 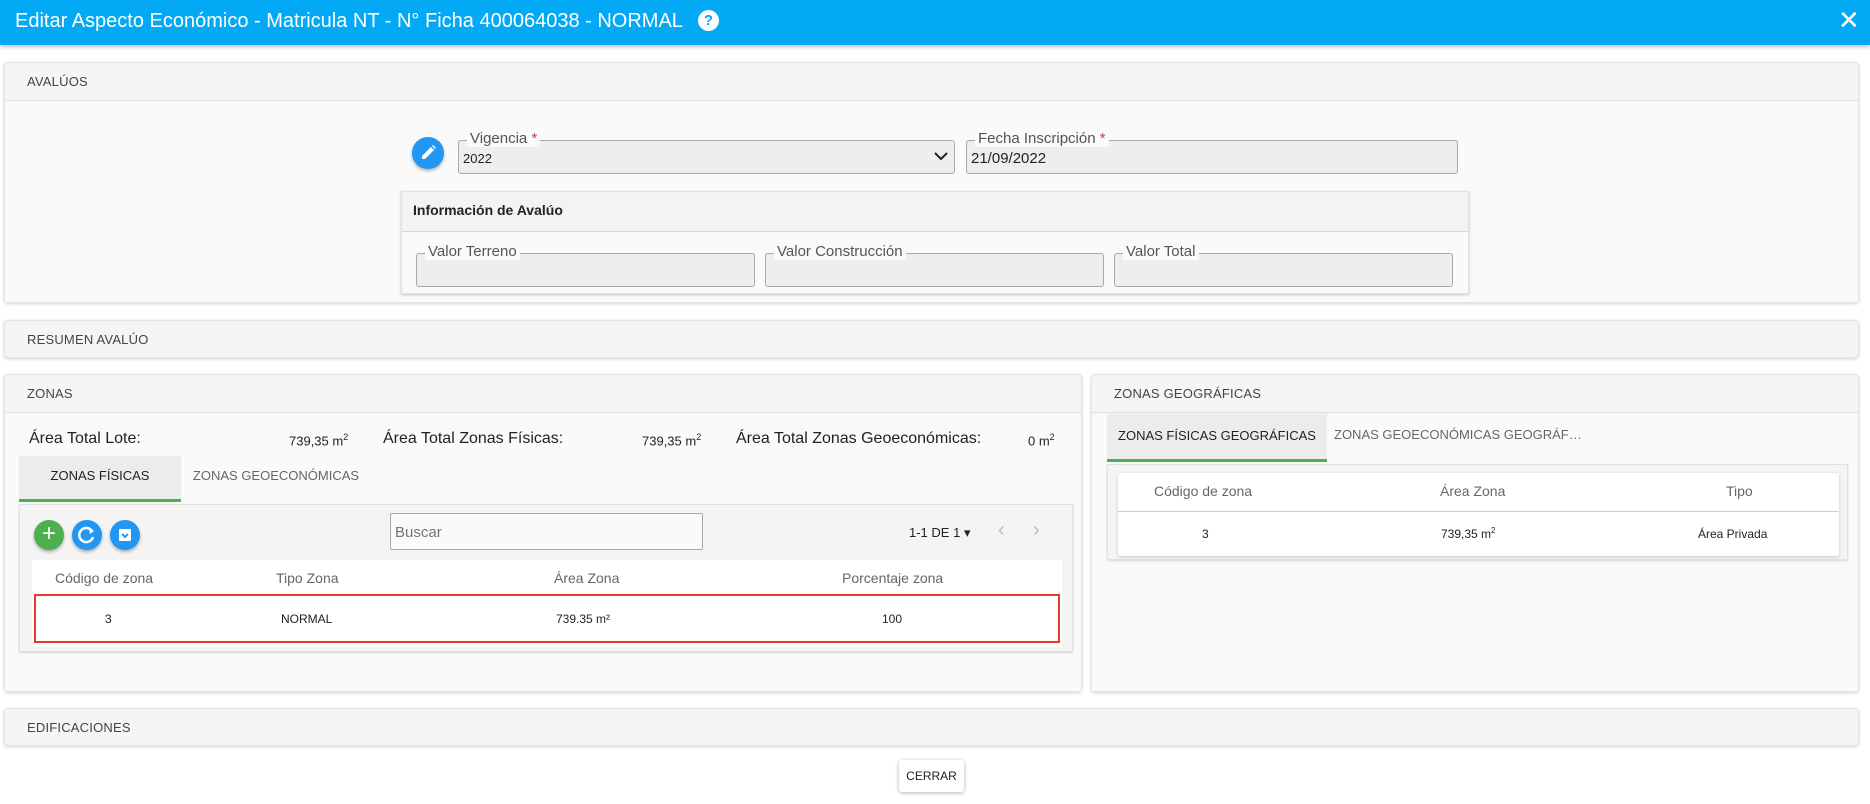 What do you see at coordinates (1212, 152) in the screenshot?
I see `fecha-inscripcion-field: Fecha Inscripción * 21/09/2022` at bounding box center [1212, 152].